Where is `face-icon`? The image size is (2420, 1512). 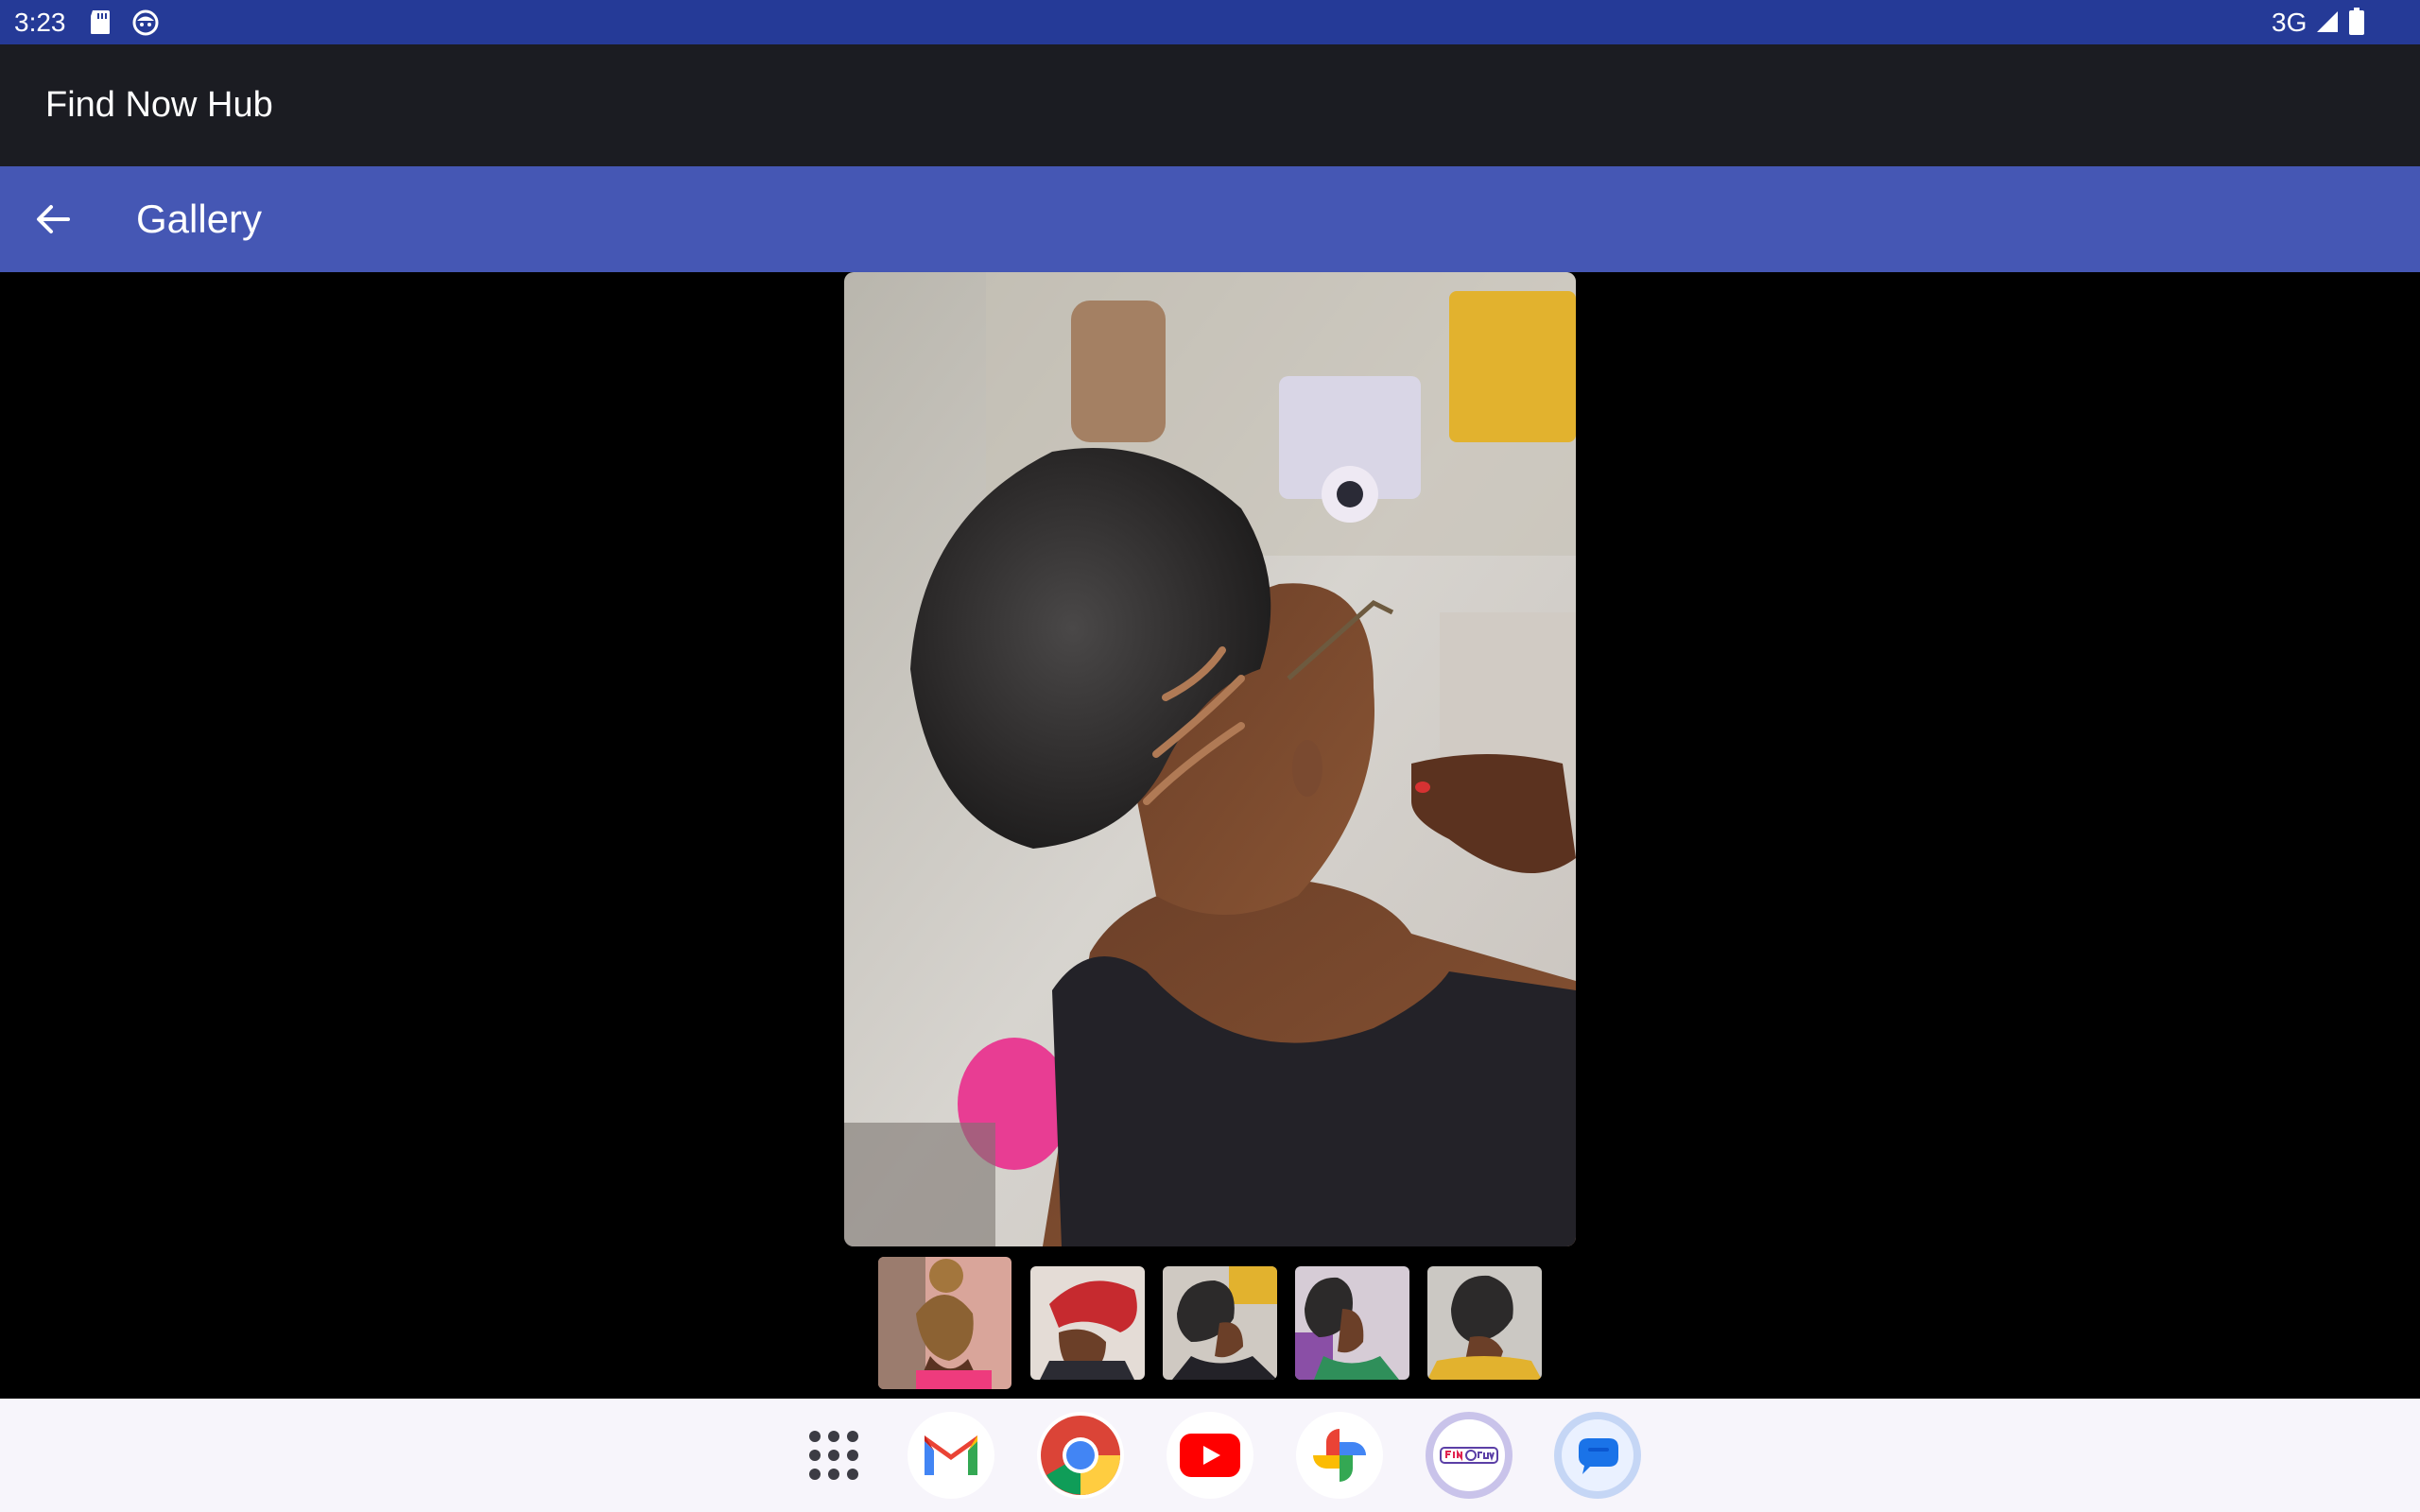
face-icon is located at coordinates (145, 22).